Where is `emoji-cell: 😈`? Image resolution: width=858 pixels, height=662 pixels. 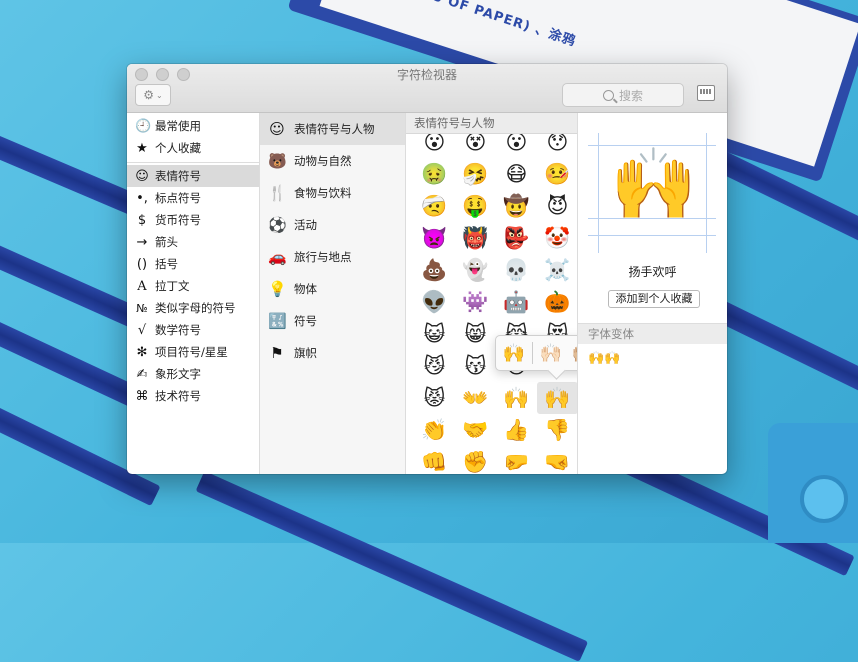 emoji-cell: 😈 is located at coordinates (557, 206).